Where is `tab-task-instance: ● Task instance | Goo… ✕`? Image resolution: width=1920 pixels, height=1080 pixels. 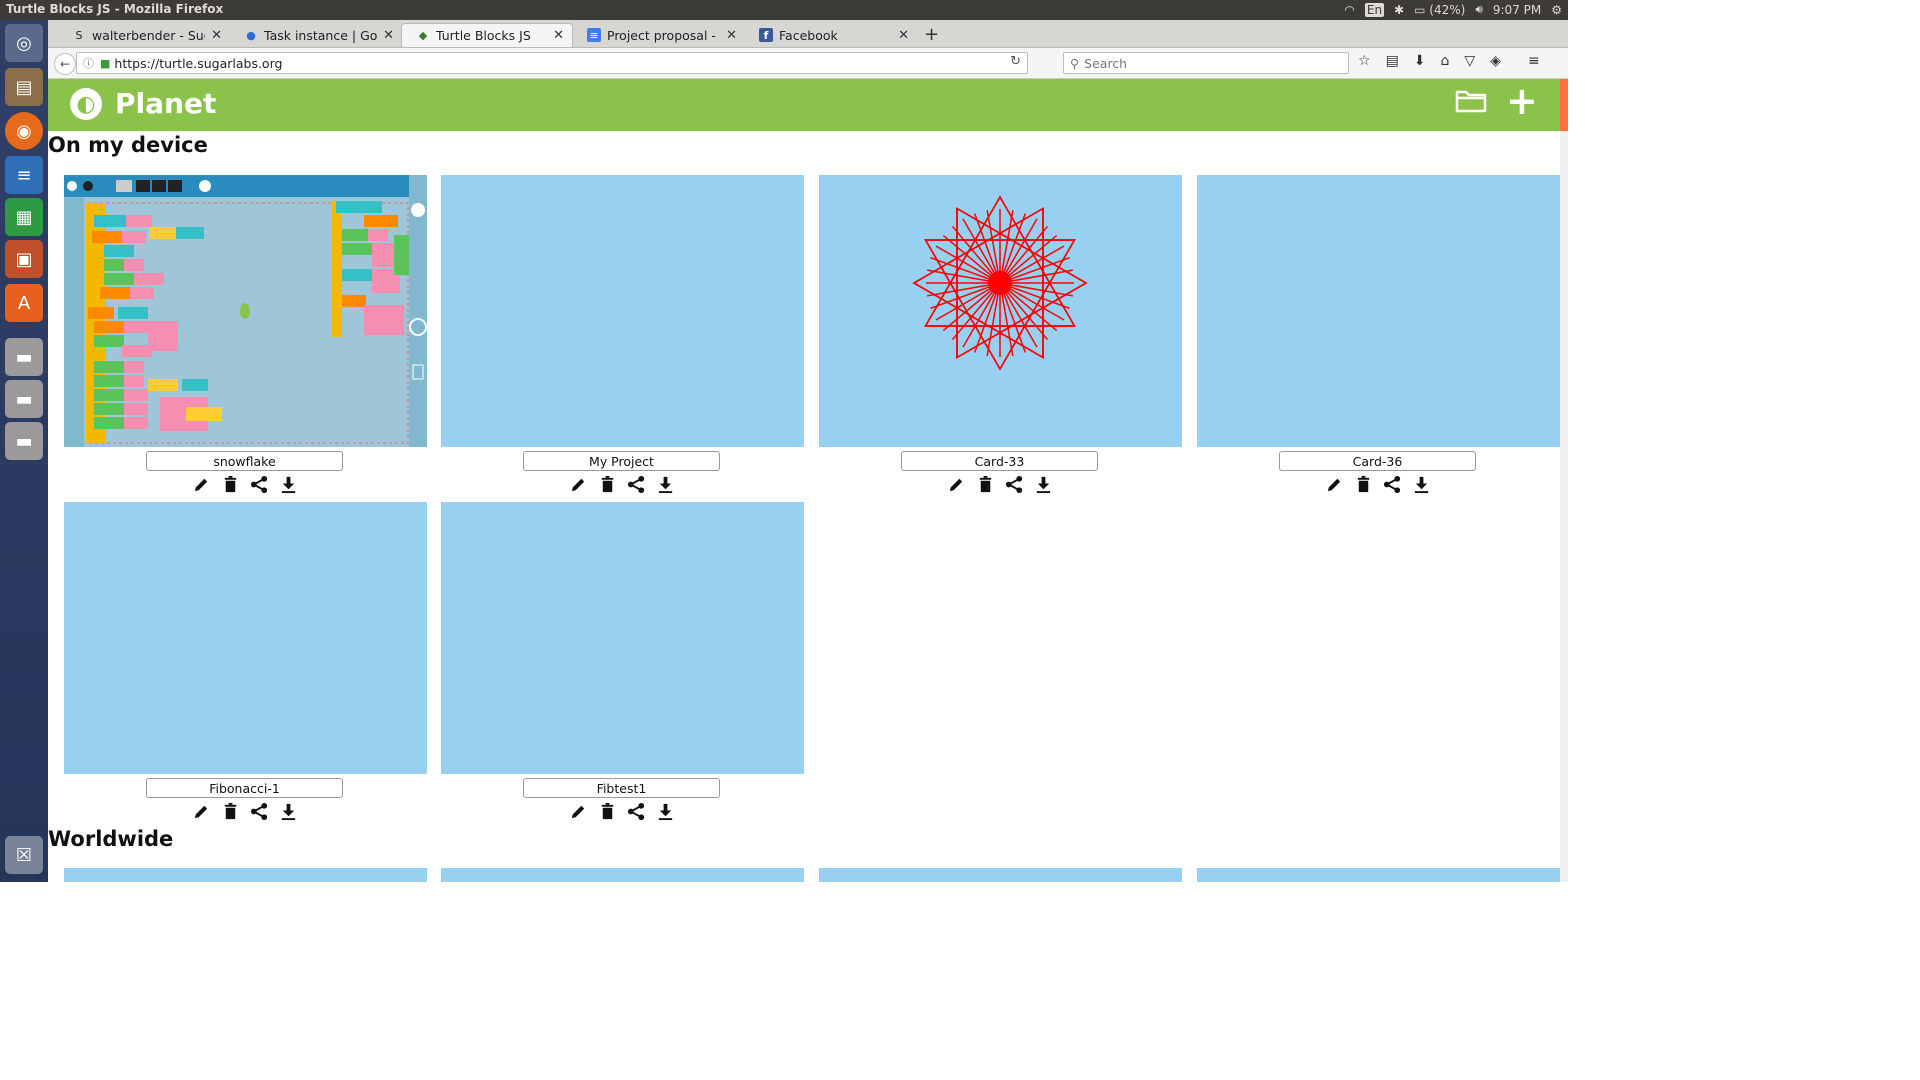 tab-task-instance: ● Task instance | Goo… ✕ is located at coordinates (316, 35).